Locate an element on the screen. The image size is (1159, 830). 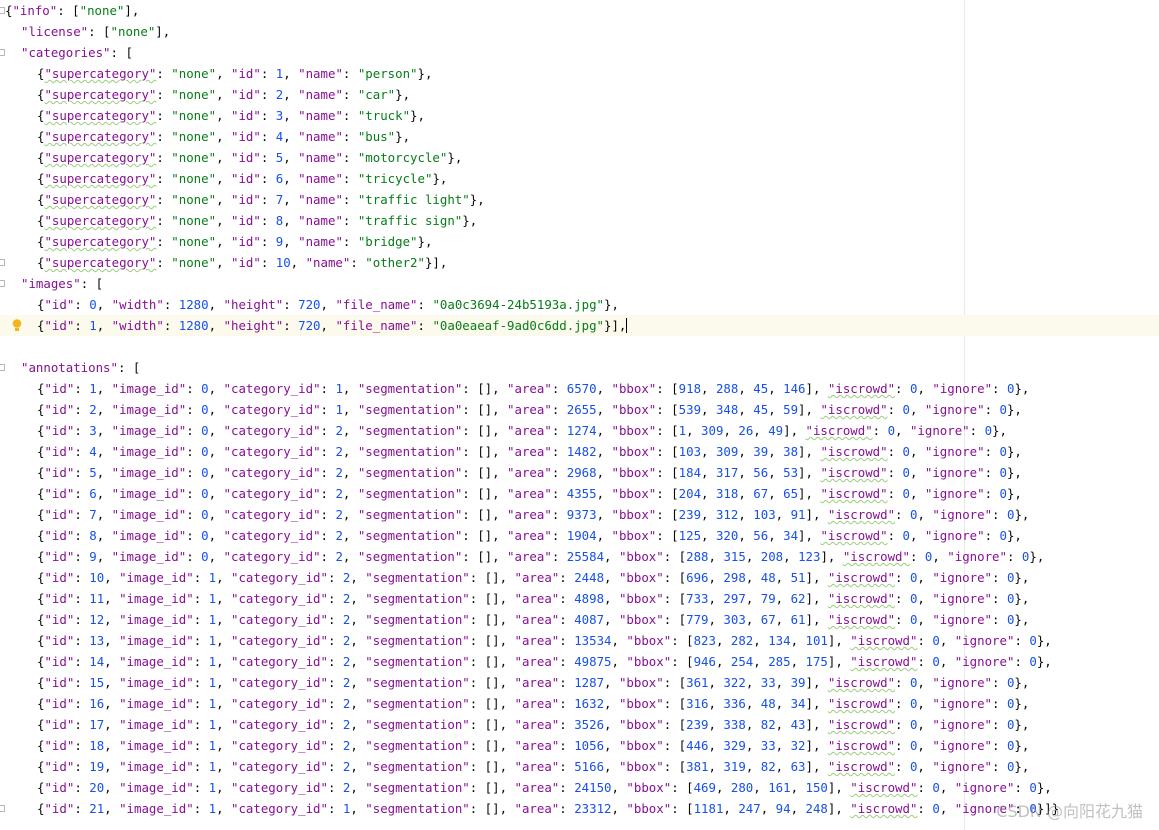
code-line: "images": [ is located at coordinates (579, 283).